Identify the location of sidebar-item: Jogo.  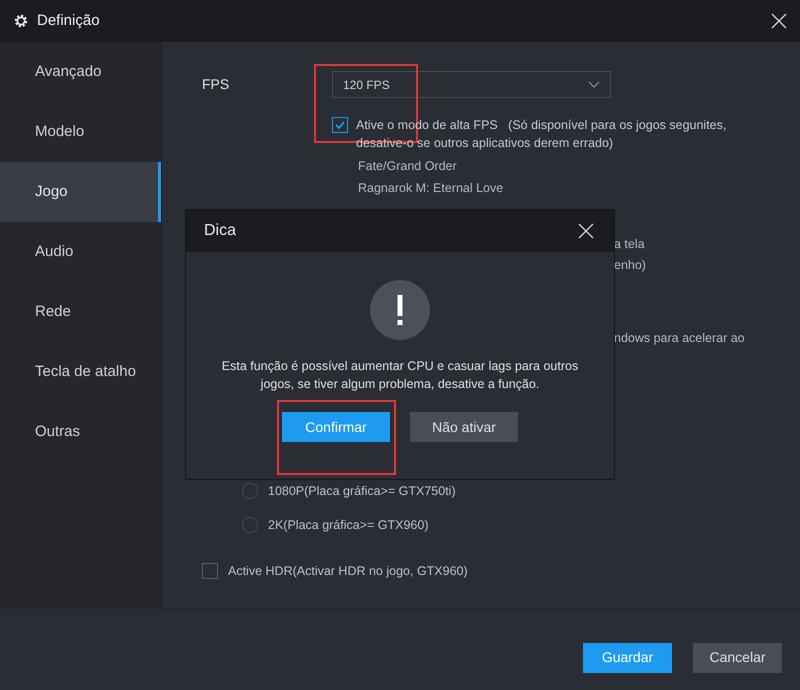
(80, 192).